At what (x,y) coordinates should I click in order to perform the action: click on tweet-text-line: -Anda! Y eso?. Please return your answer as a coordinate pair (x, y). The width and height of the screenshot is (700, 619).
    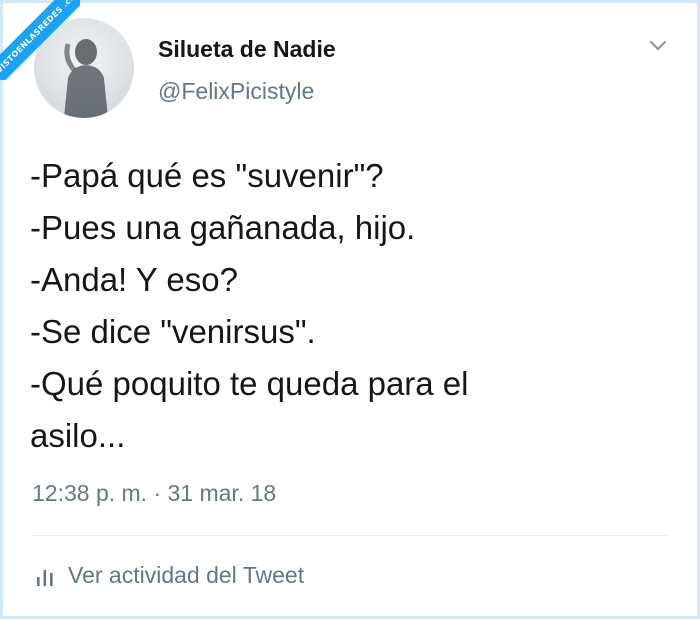
    Looking at the image, I should click on (134, 279).